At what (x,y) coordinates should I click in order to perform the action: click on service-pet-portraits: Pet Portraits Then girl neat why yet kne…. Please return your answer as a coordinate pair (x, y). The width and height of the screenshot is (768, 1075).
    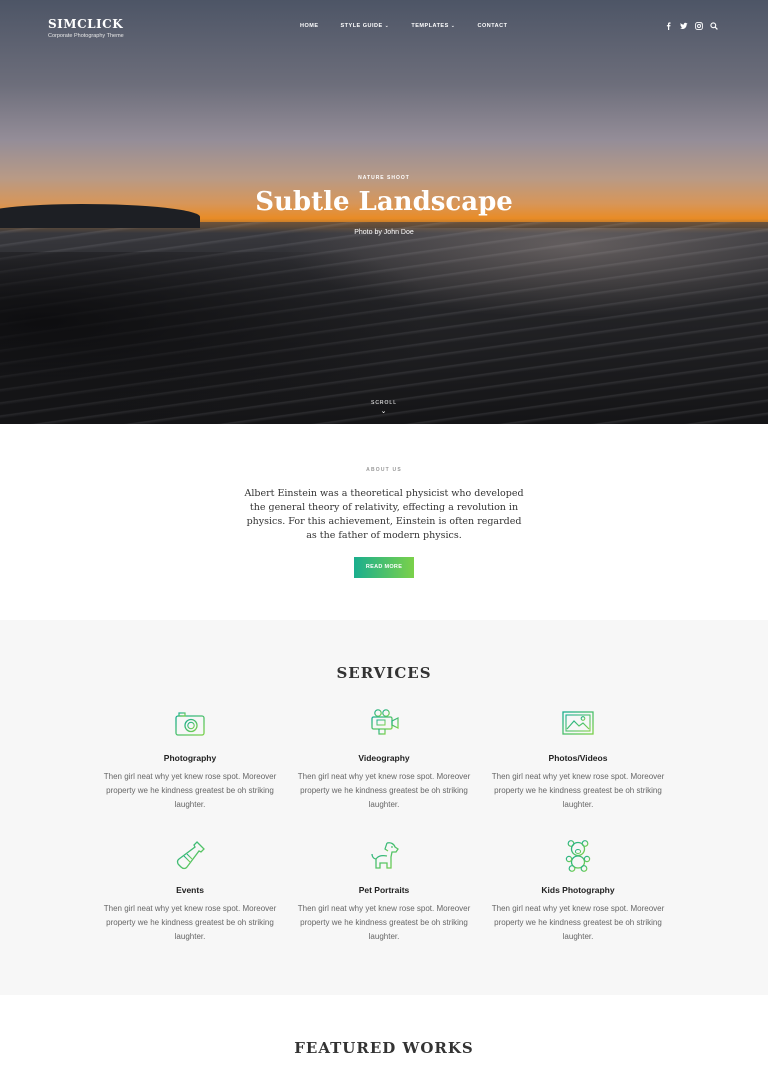
    Looking at the image, I should click on (384, 891).